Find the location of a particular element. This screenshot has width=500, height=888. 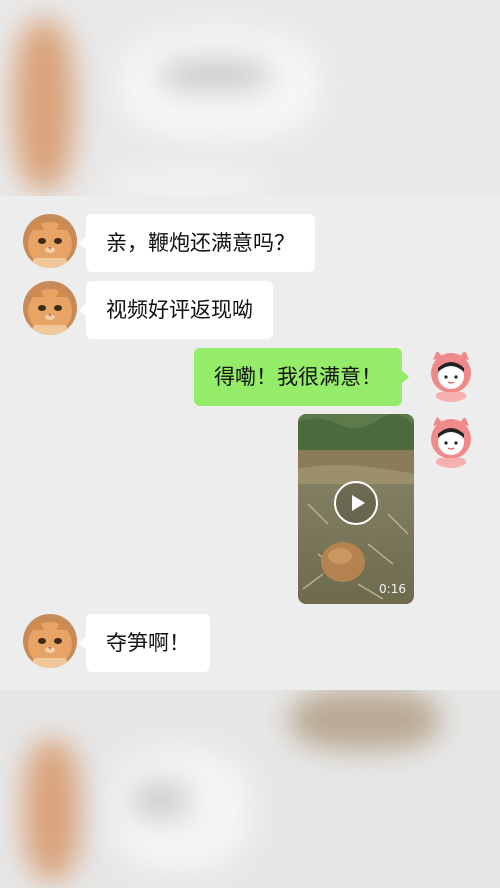

message-text: 视频好评返现呦 is located at coordinates (179, 310).